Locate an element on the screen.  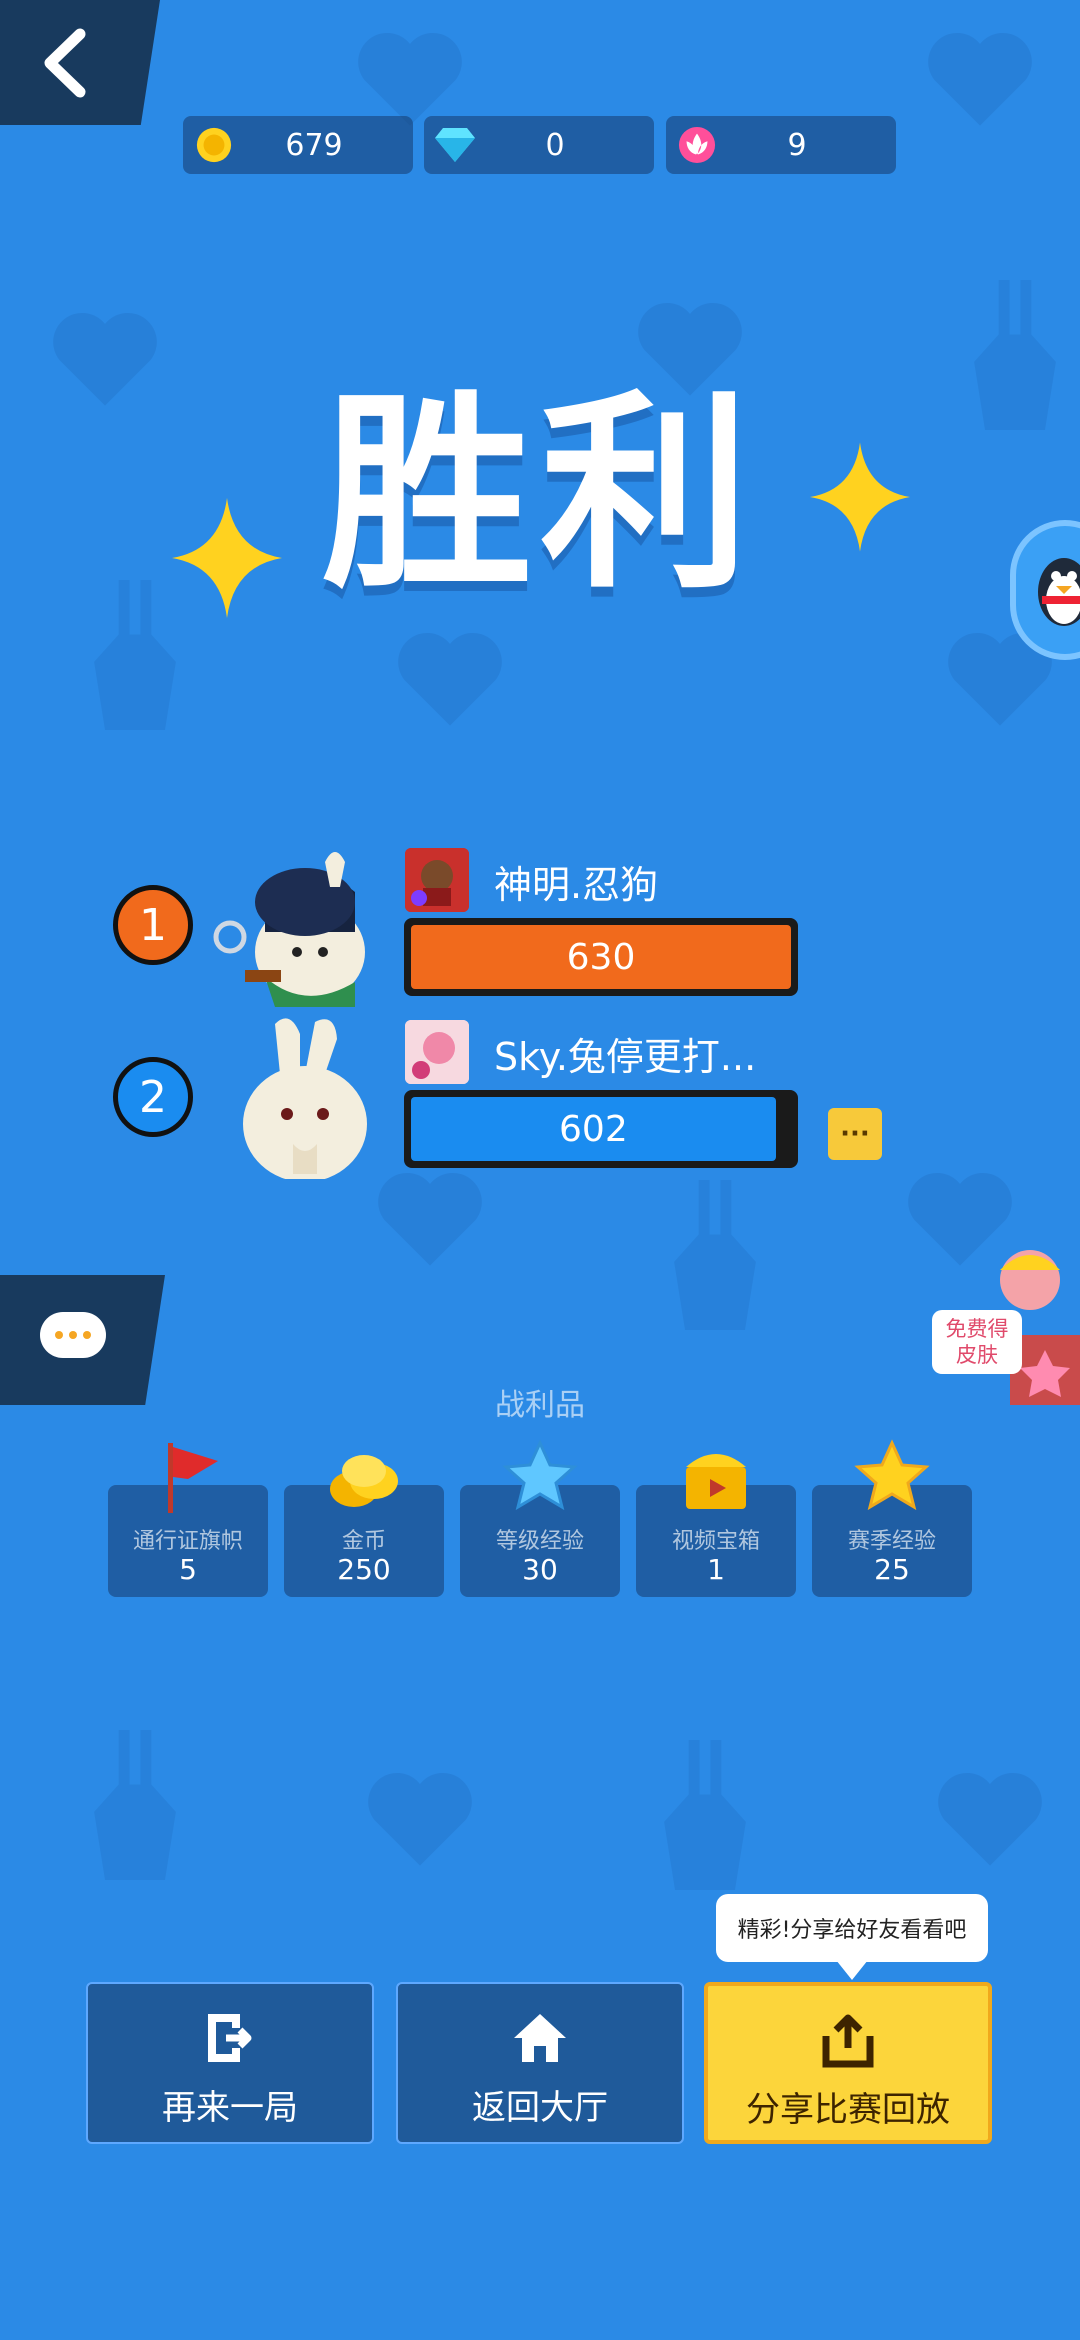
lotus-amount: 9 is located at coordinates (797, 145).